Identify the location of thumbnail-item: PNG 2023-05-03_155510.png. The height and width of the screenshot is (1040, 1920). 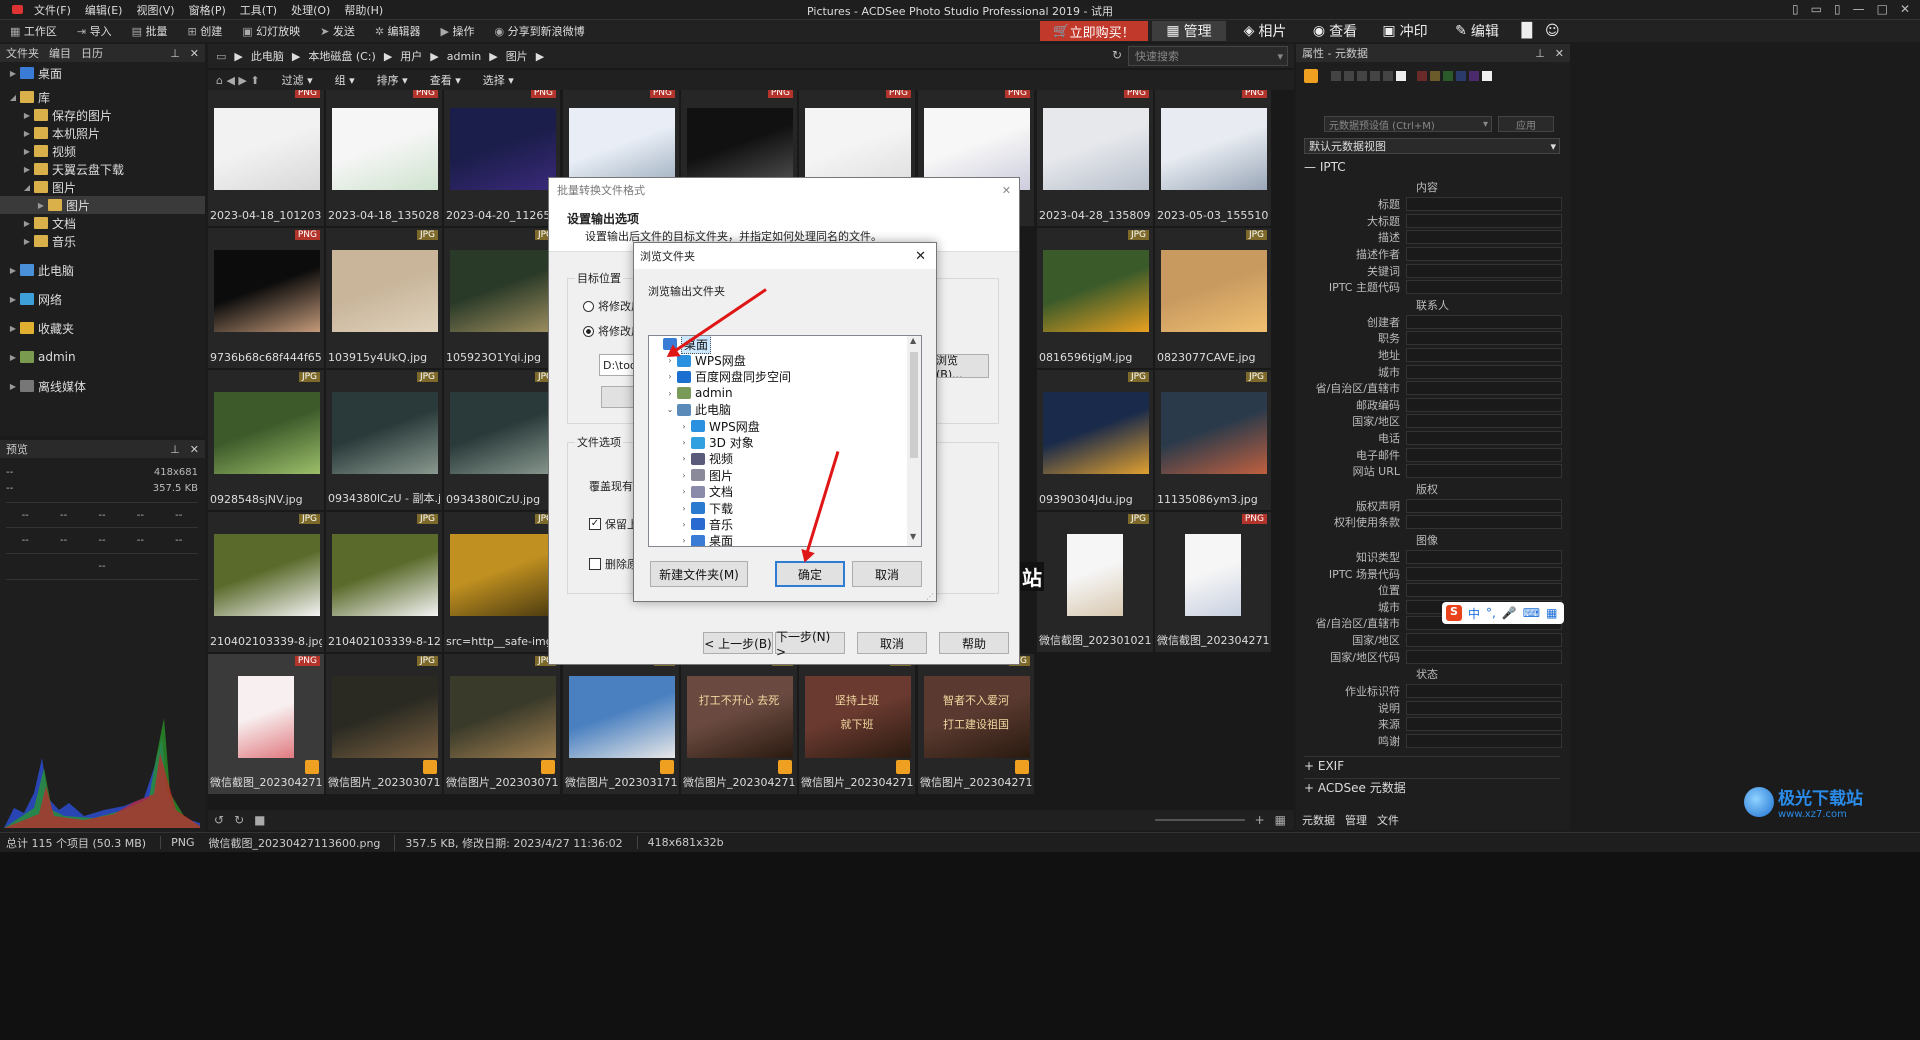
(1213, 158).